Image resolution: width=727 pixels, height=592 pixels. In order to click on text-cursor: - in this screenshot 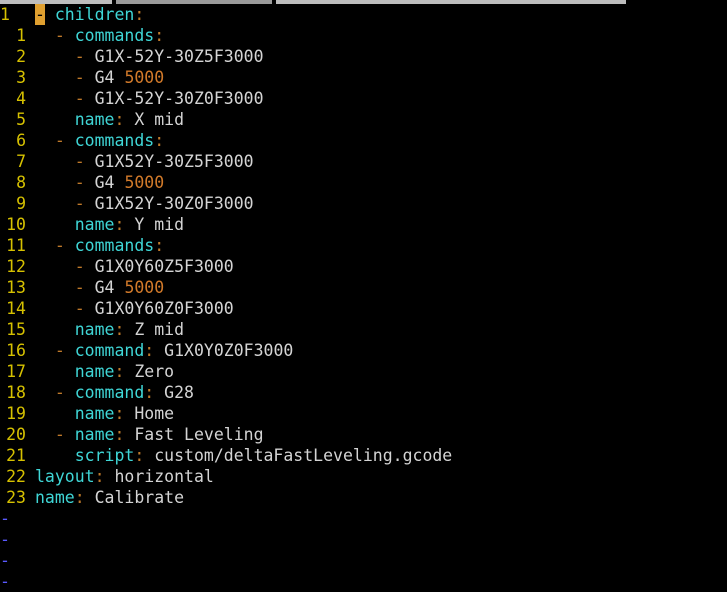, I will do `click(40, 14)`.